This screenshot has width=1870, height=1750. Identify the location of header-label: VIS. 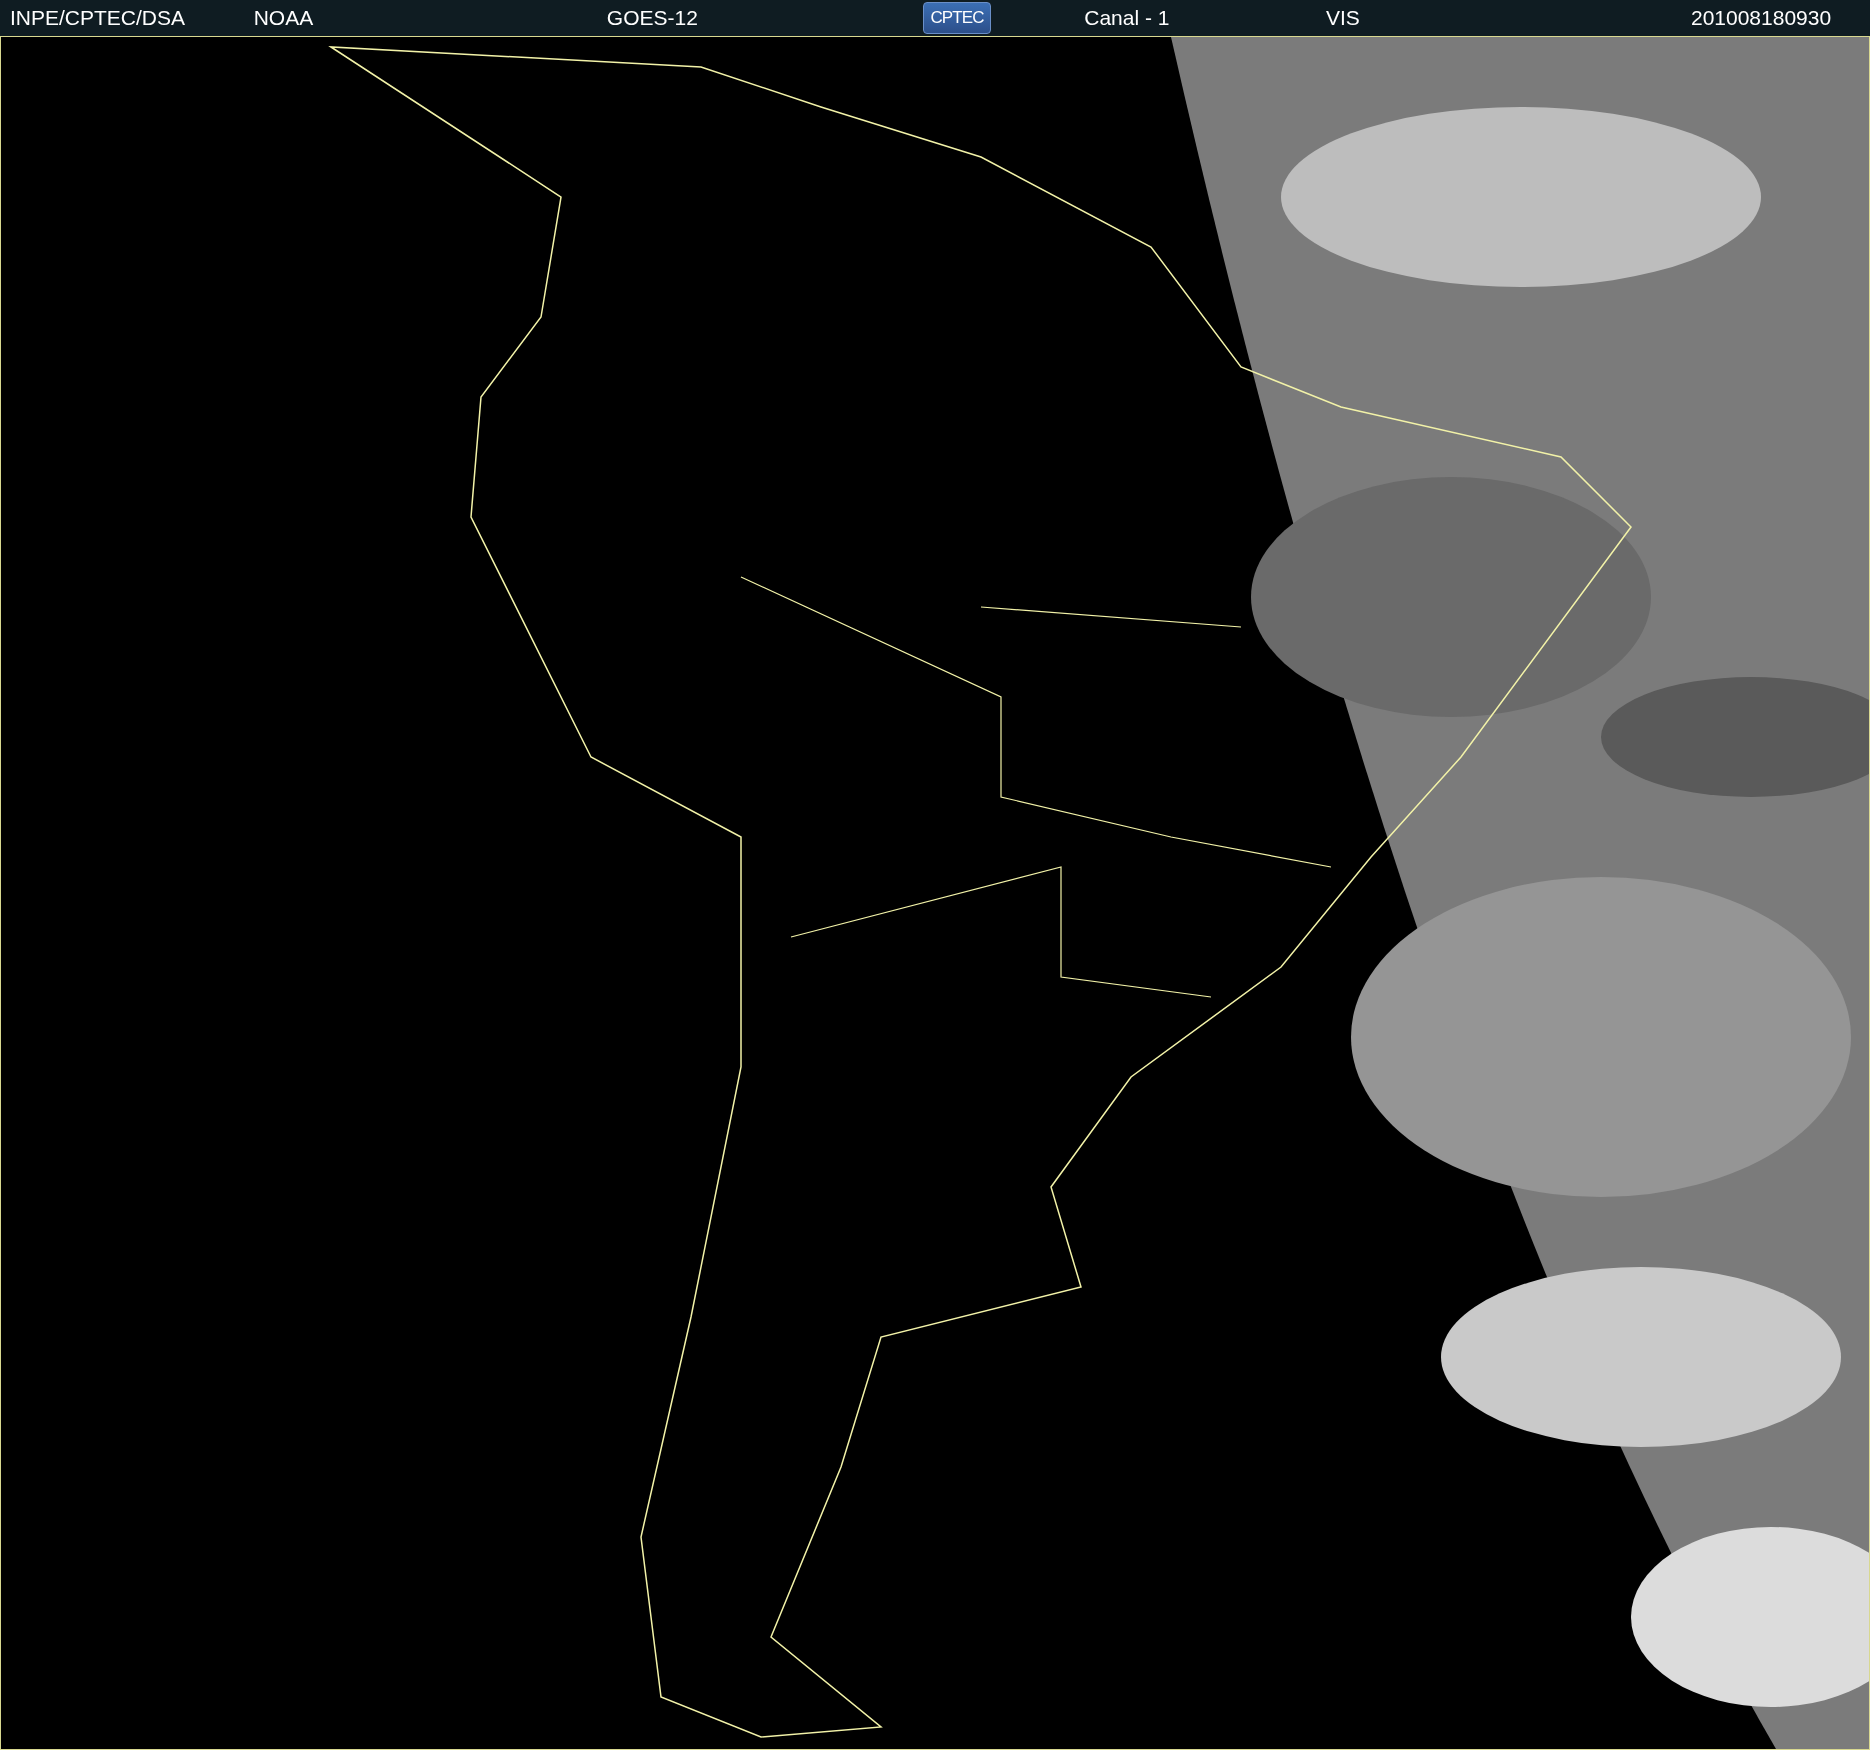
(1342, 18).